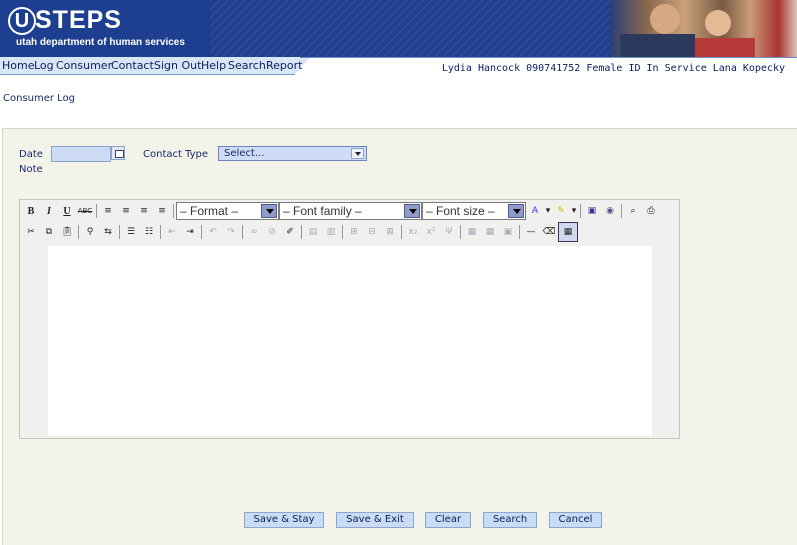 This screenshot has width=797, height=545. I want to click on clear-button: Clear, so click(448, 520).